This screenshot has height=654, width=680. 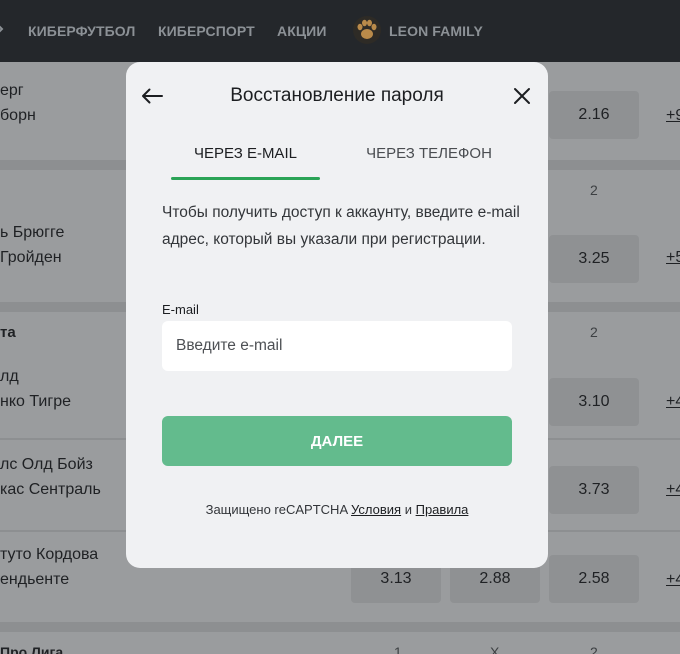 What do you see at coordinates (495, 649) in the screenshot?
I see `league-column-x: X` at bounding box center [495, 649].